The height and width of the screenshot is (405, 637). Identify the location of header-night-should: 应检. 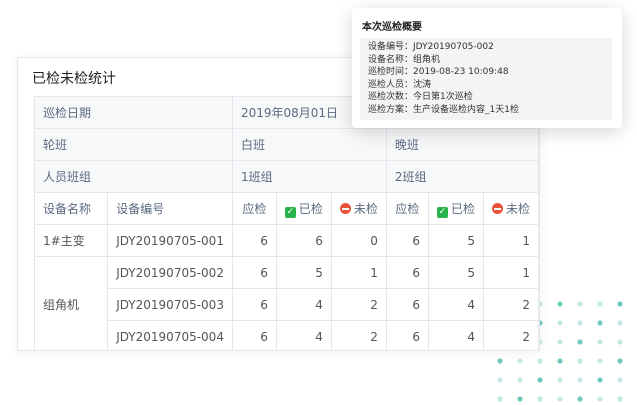
(407, 208).